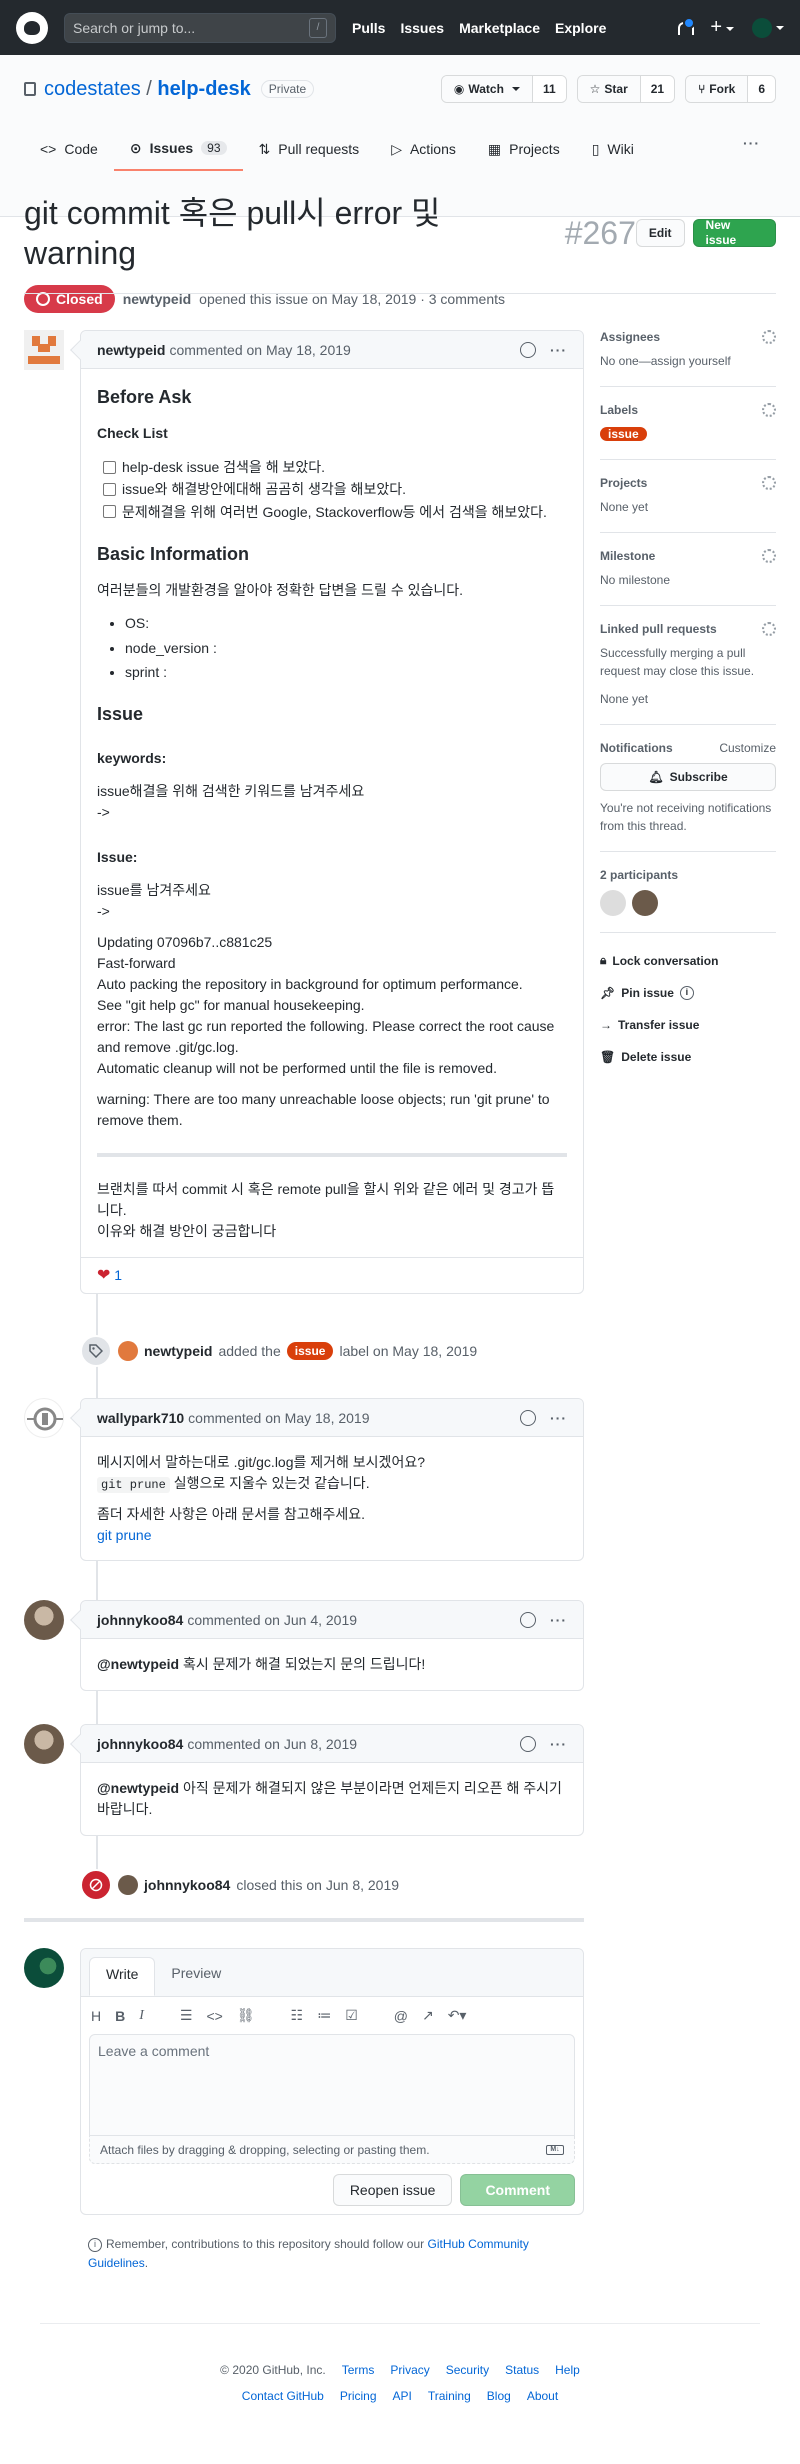 This screenshot has height=2464, width=800. I want to click on reopen-issue-button: Reopen issue, so click(392, 2190).